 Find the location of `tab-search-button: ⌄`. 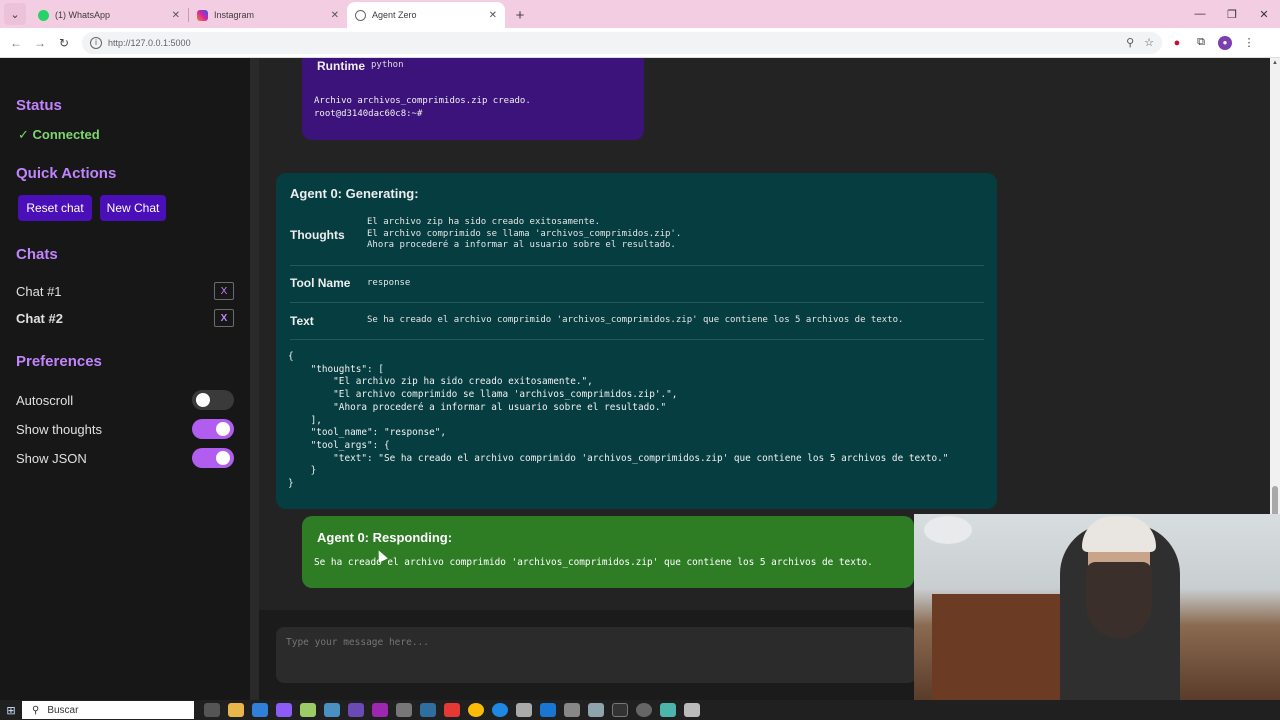

tab-search-button: ⌄ is located at coordinates (15, 14).